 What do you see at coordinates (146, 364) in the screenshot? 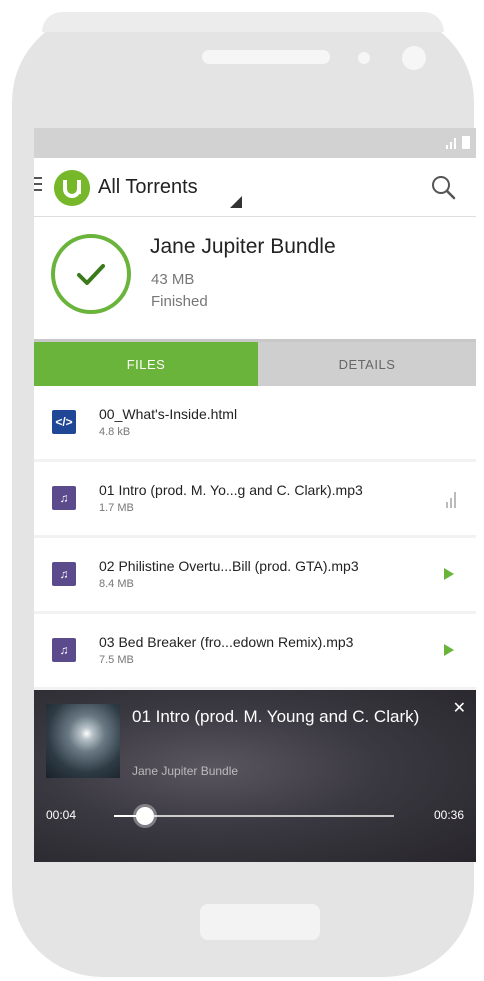
I see `tab-files: FILES` at bounding box center [146, 364].